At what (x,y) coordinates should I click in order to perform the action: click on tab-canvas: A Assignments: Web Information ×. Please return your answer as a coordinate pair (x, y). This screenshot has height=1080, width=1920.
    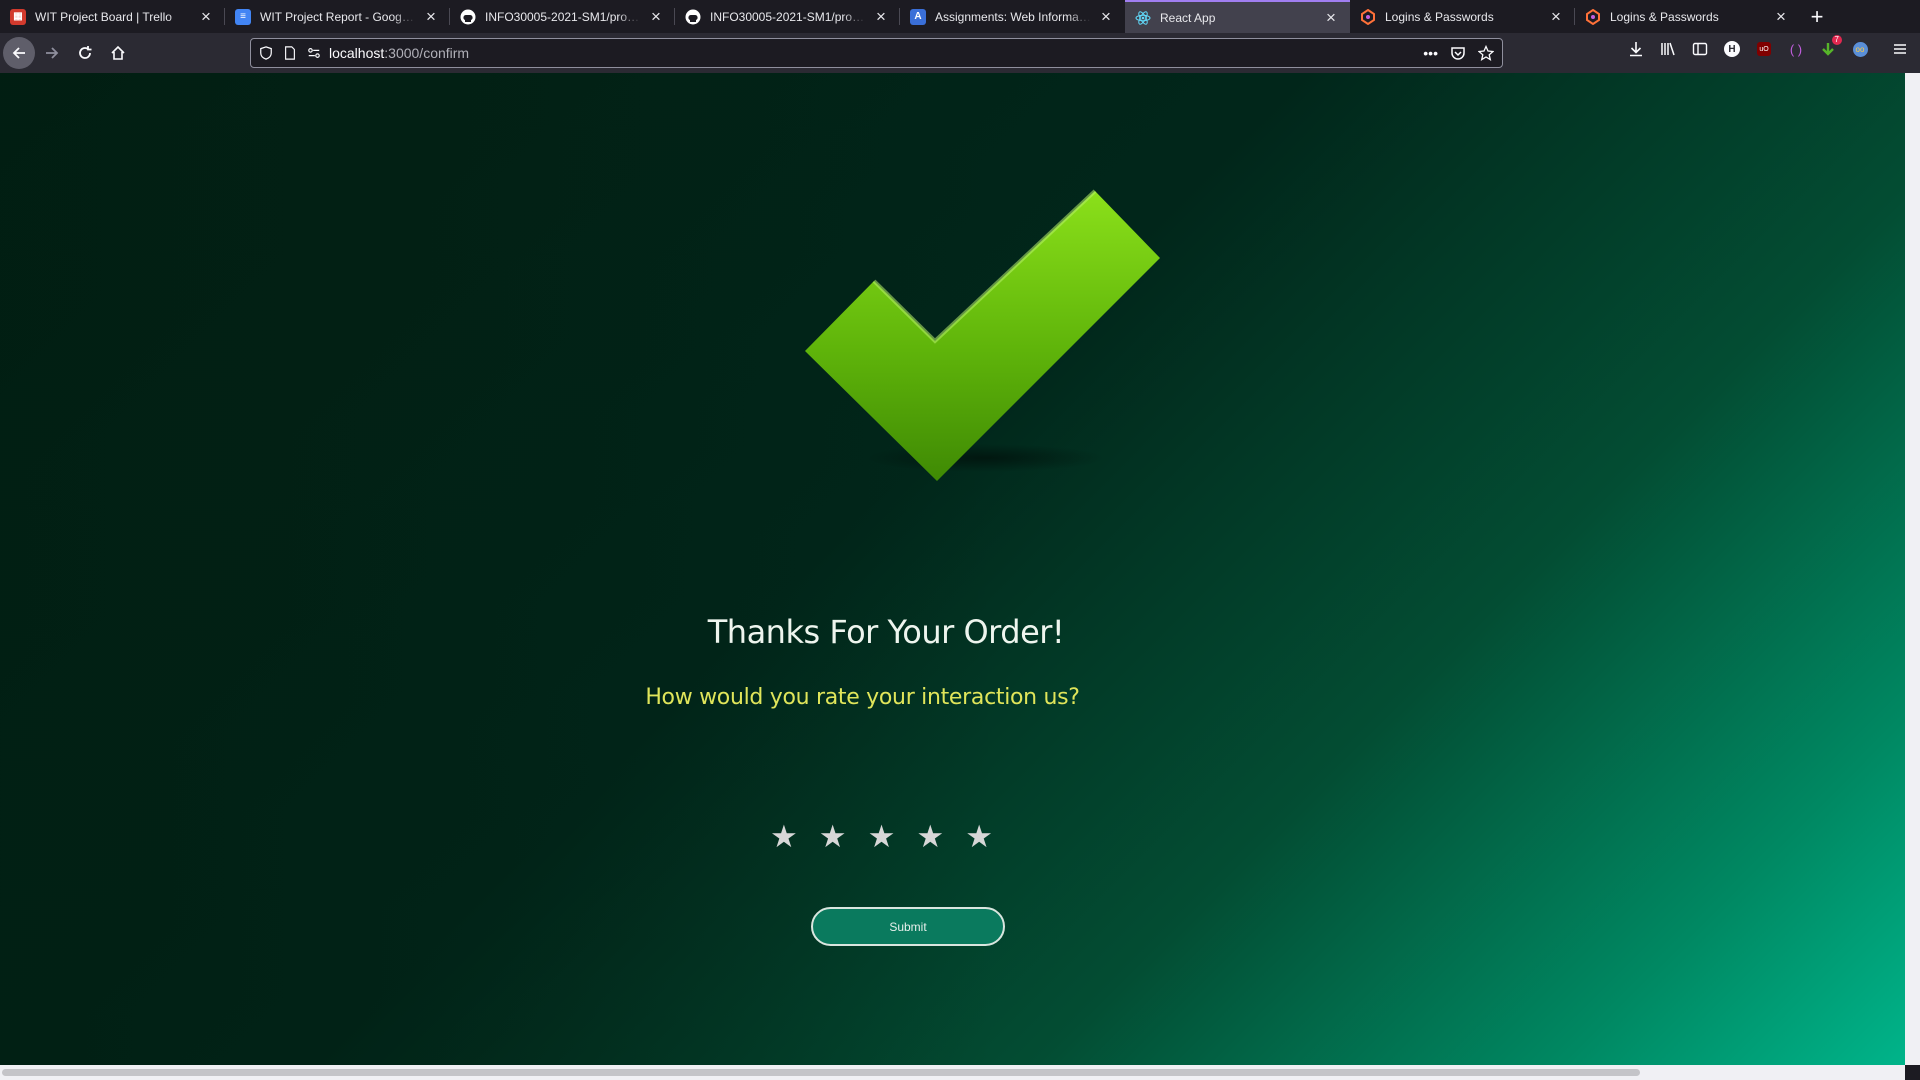
    Looking at the image, I should click on (1012, 16).